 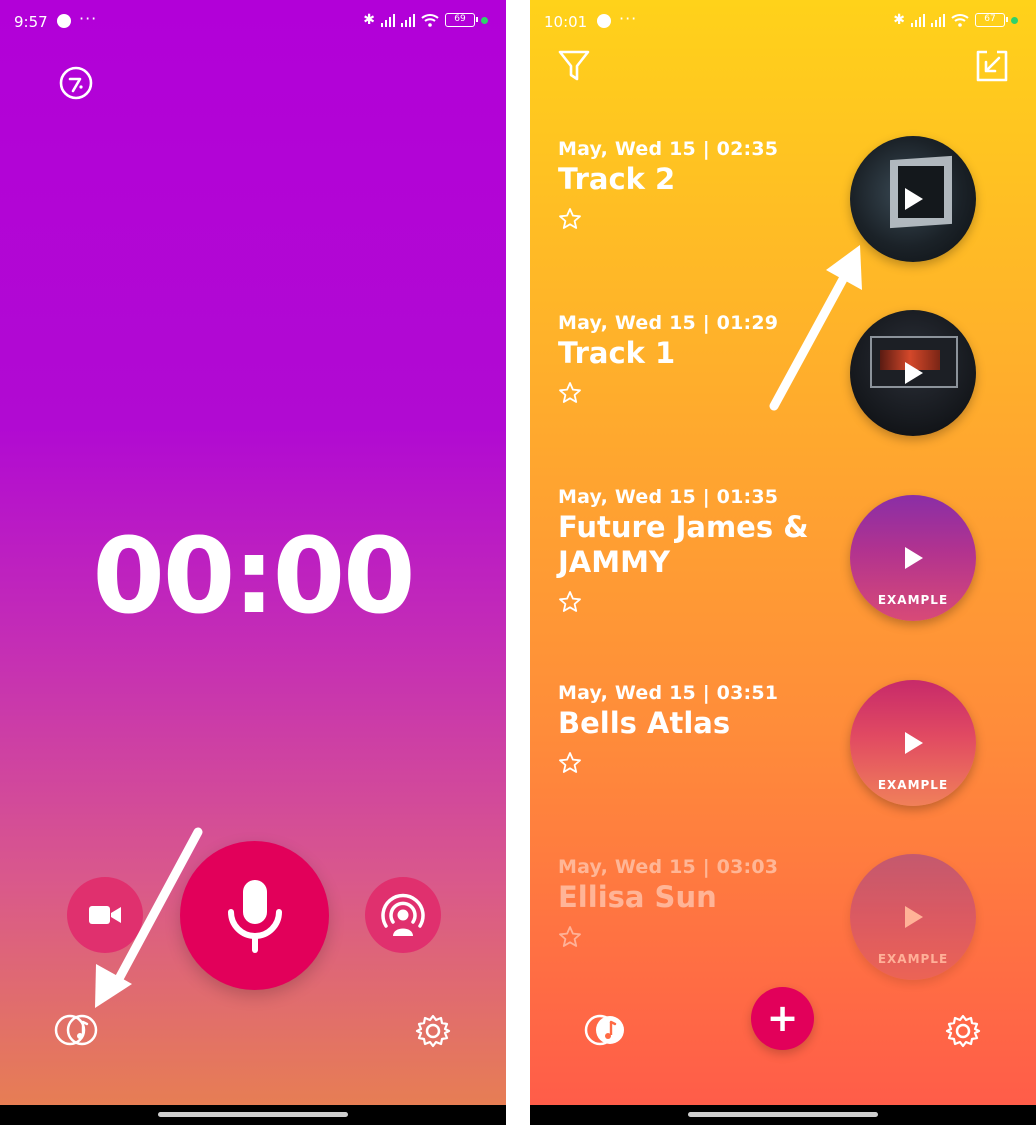 I want to click on live-broadcast-icon, so click(x=403, y=914).